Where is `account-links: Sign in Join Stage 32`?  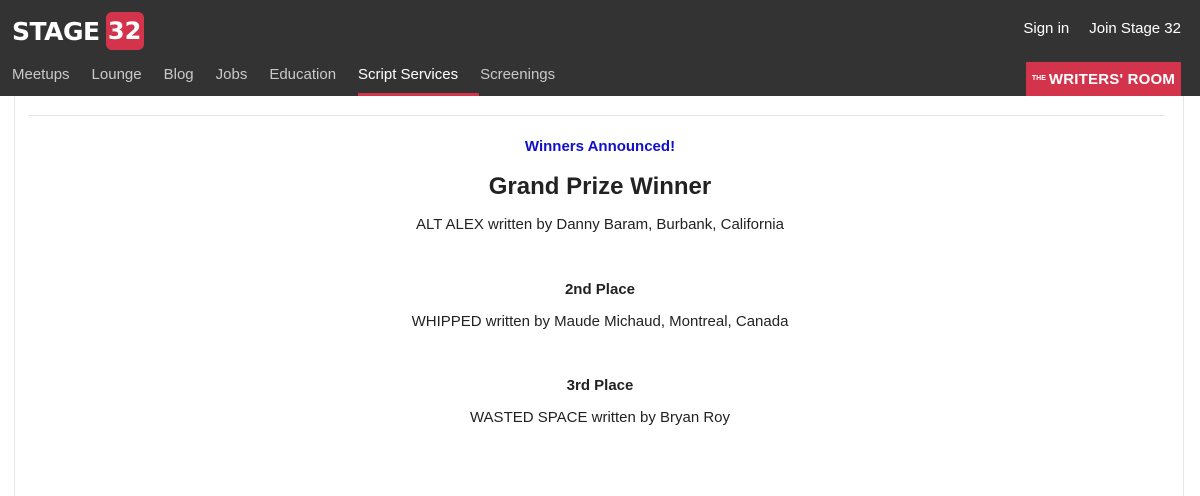 account-links: Sign in Join Stage 32 is located at coordinates (1102, 28).